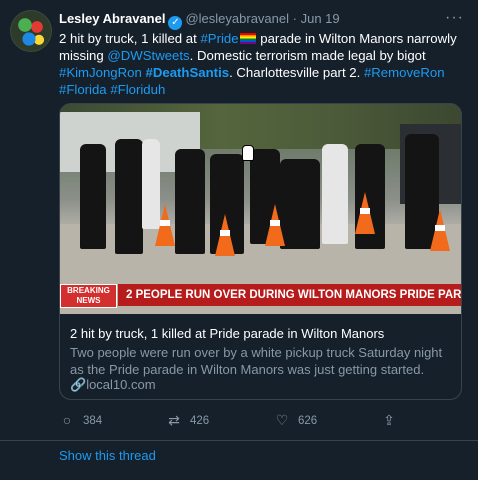 The width and height of the screenshot is (478, 480). Describe the element at coordinates (404, 72) in the screenshot. I see `hashtag-link: #RemoveRon` at that location.